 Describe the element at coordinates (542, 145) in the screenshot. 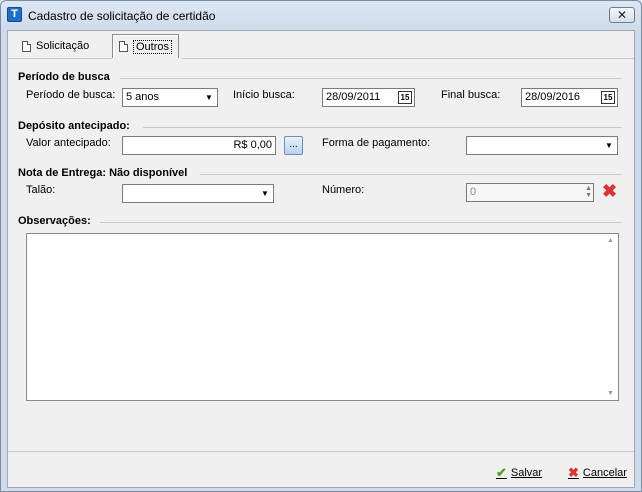

I see `forma-select: ▼` at that location.